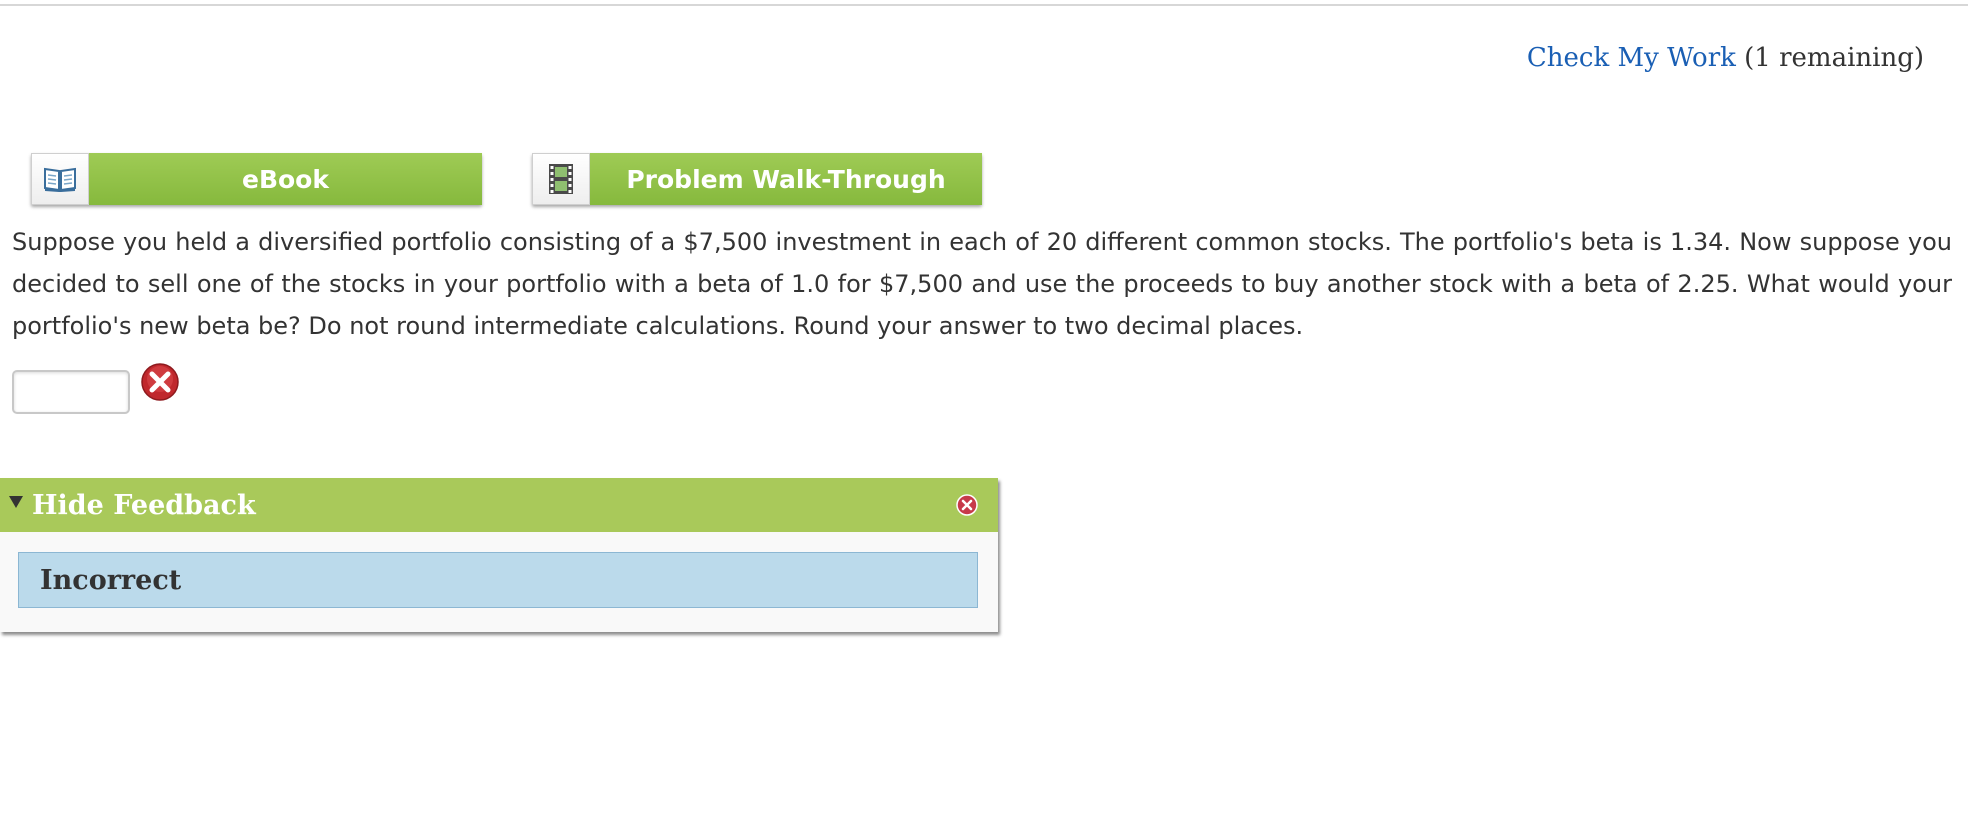 Image resolution: width=1968 pixels, height=828 pixels. Describe the element at coordinates (499, 505) in the screenshot. I see `hide-feedback-toggle: Hide Feedback` at that location.